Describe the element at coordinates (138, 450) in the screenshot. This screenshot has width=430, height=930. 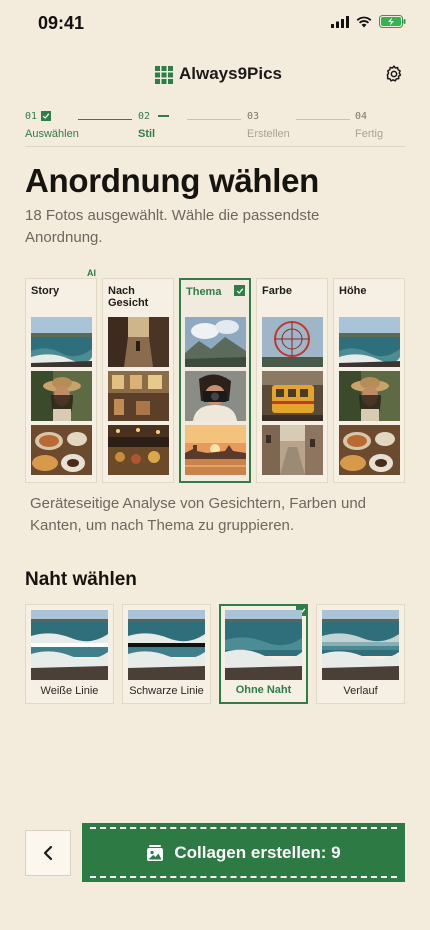
I see `photo-thumbnail-market-night` at that location.